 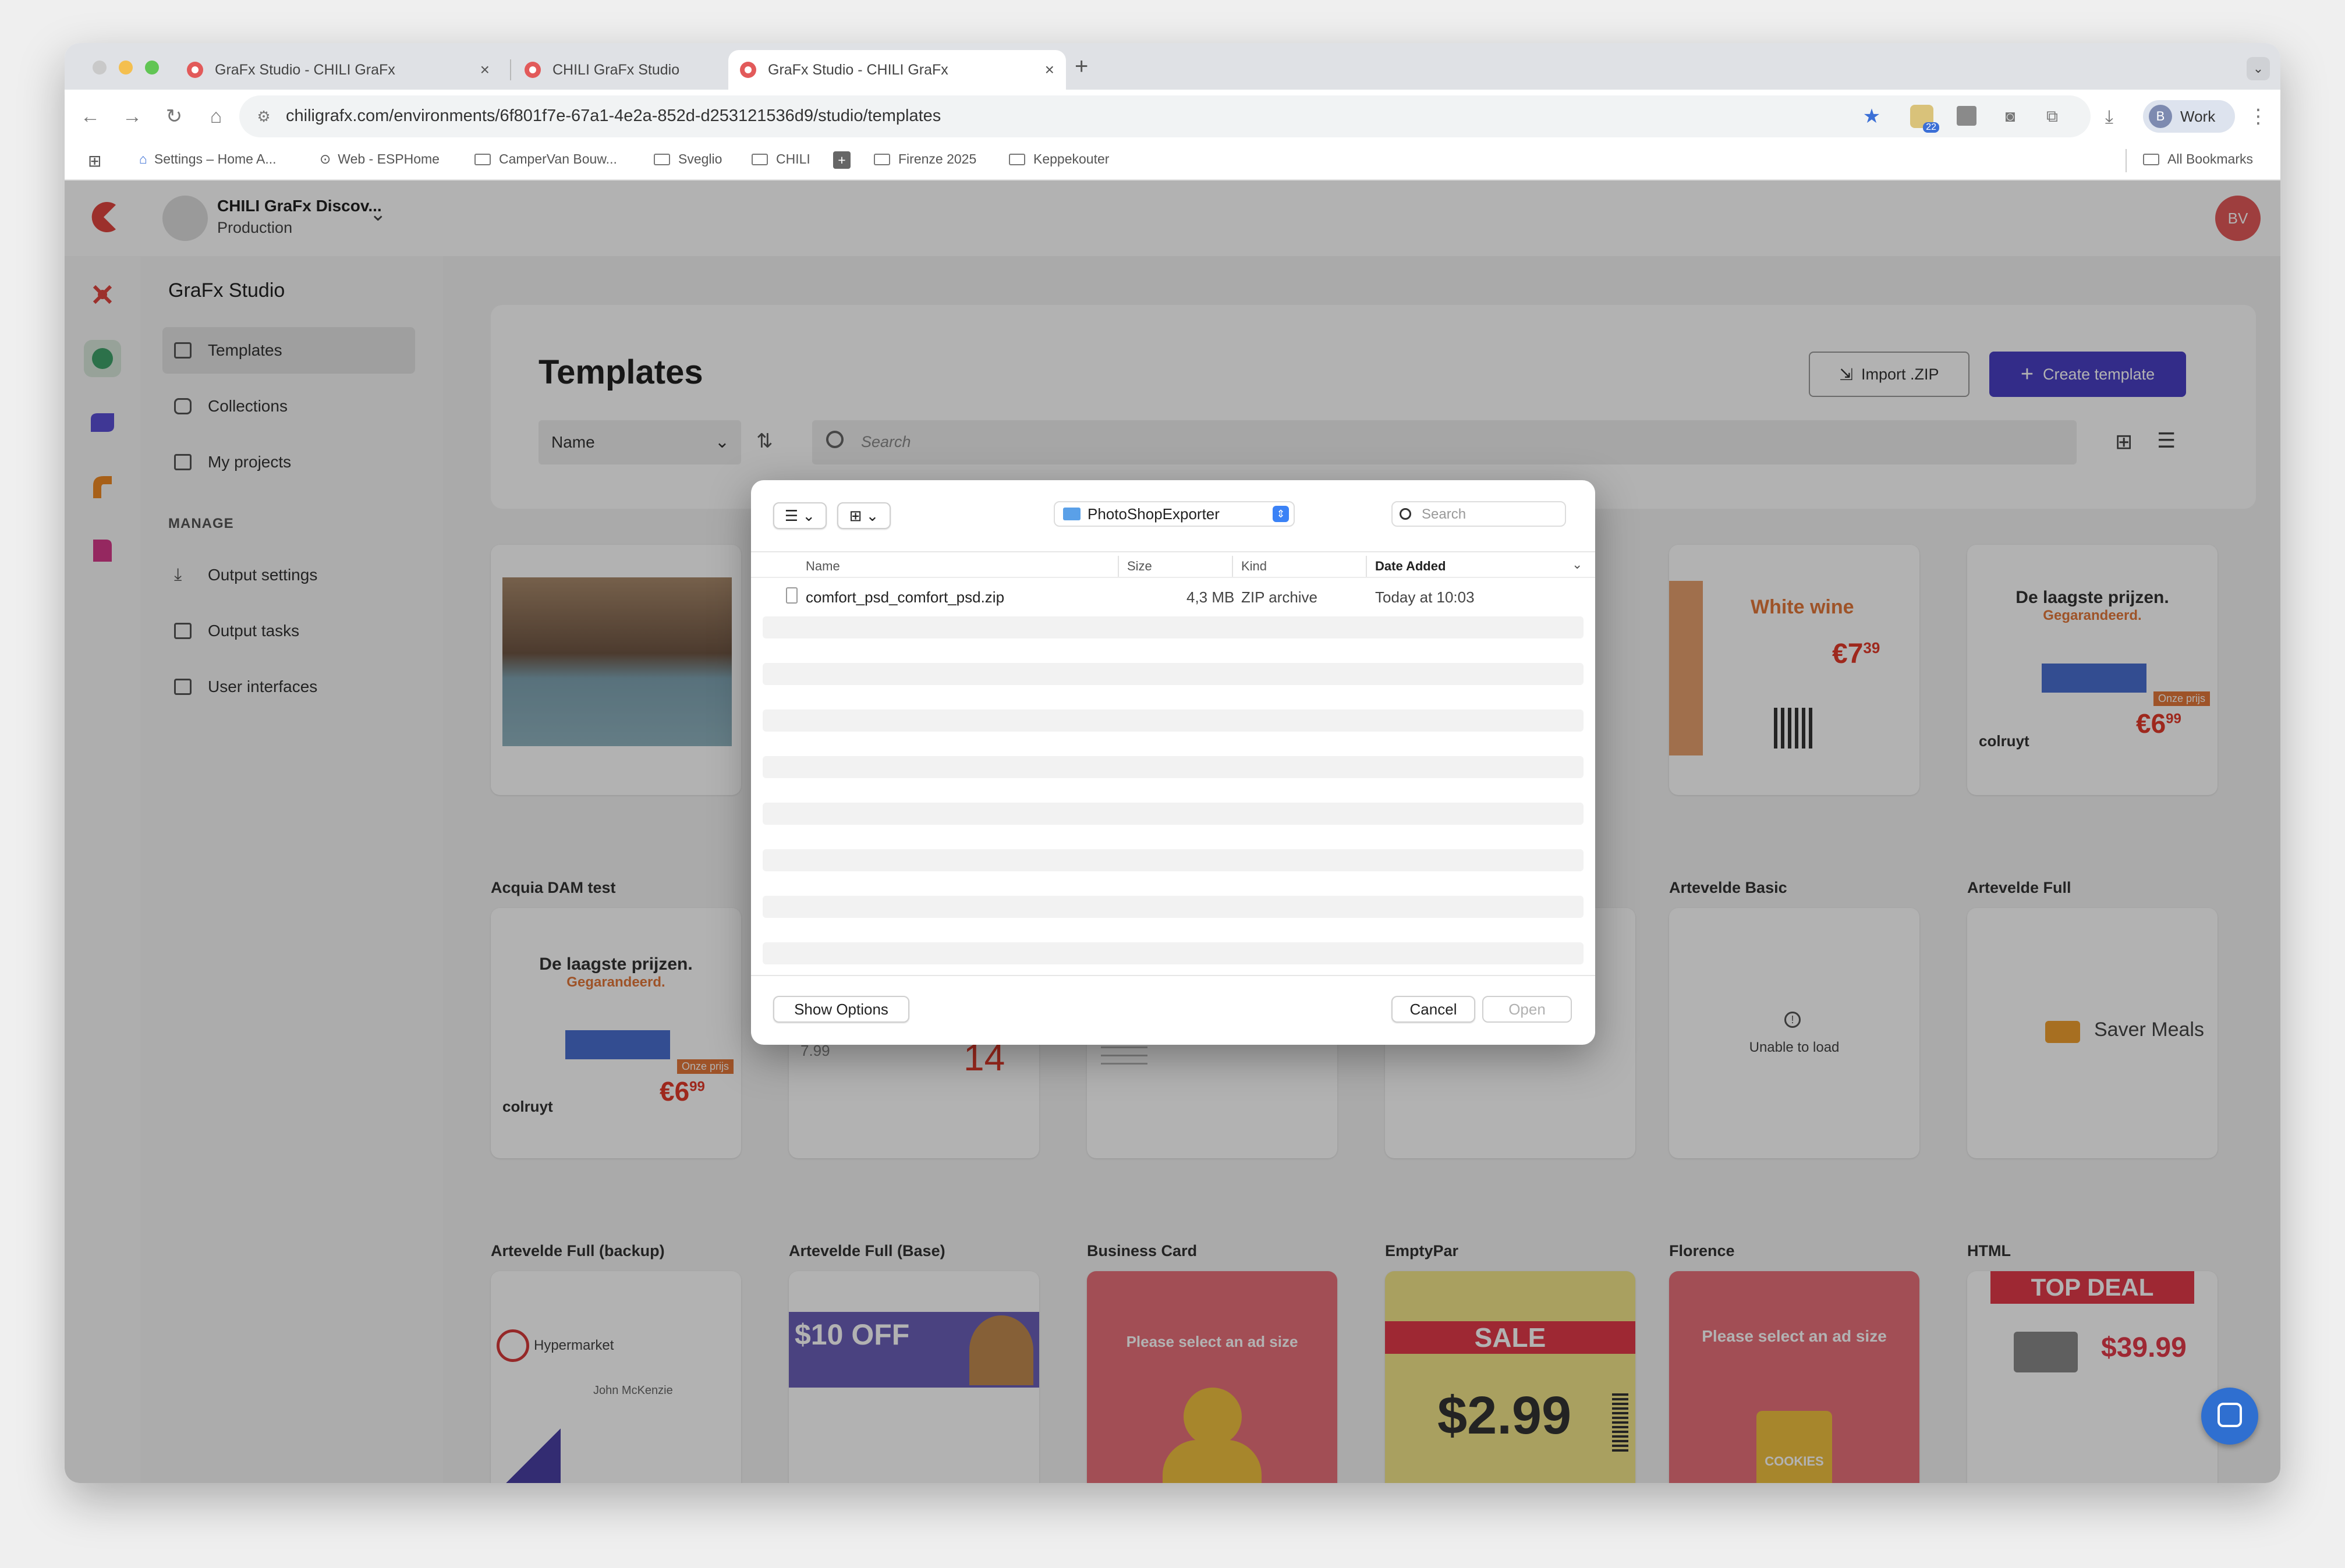 I want to click on bookmark-keppekouter: Keppekouter, so click(x=1059, y=159).